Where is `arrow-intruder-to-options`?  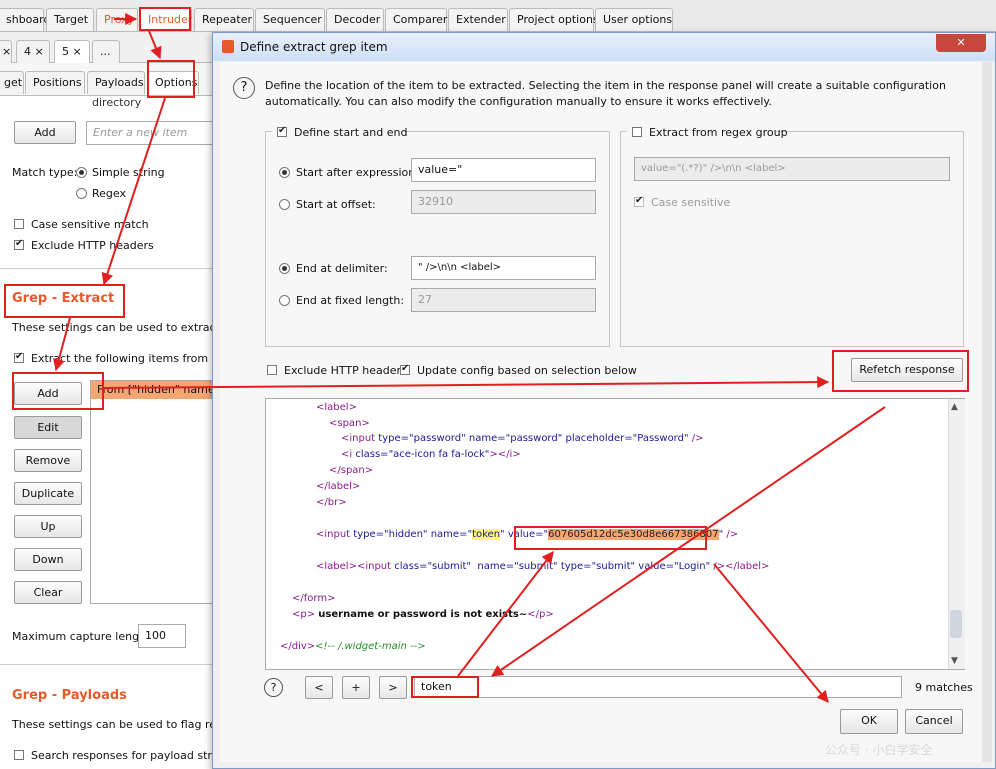
arrow-intruder-to-options is located at coordinates (155, 45).